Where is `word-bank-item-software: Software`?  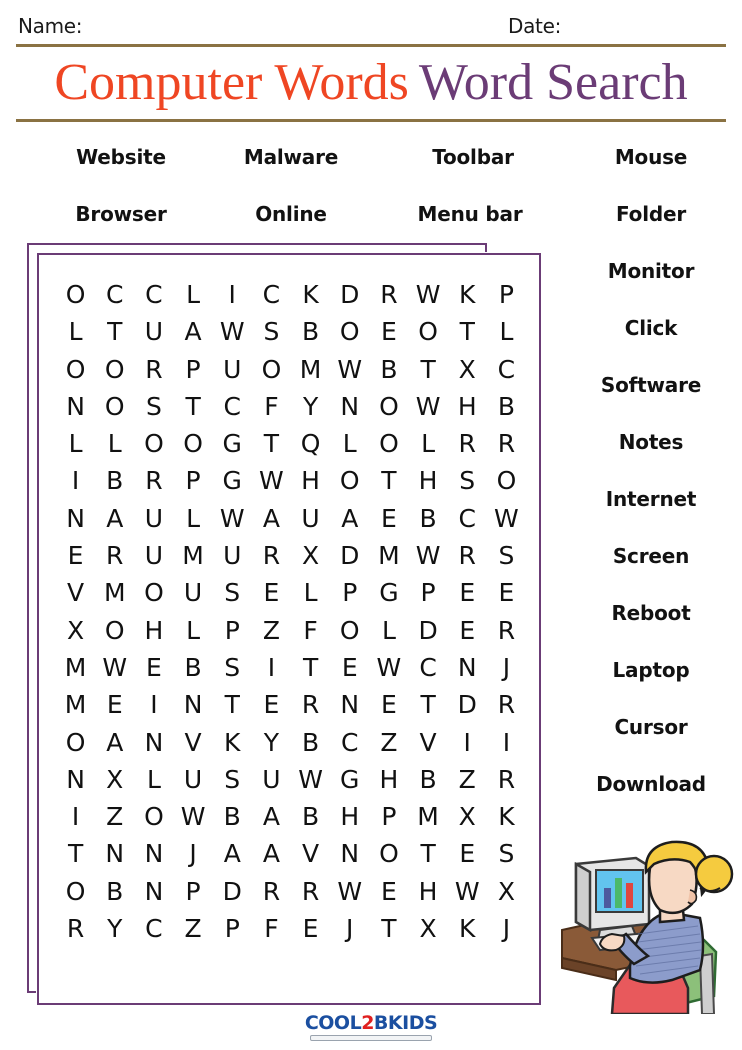 word-bank-item-software: Software is located at coordinates (651, 385).